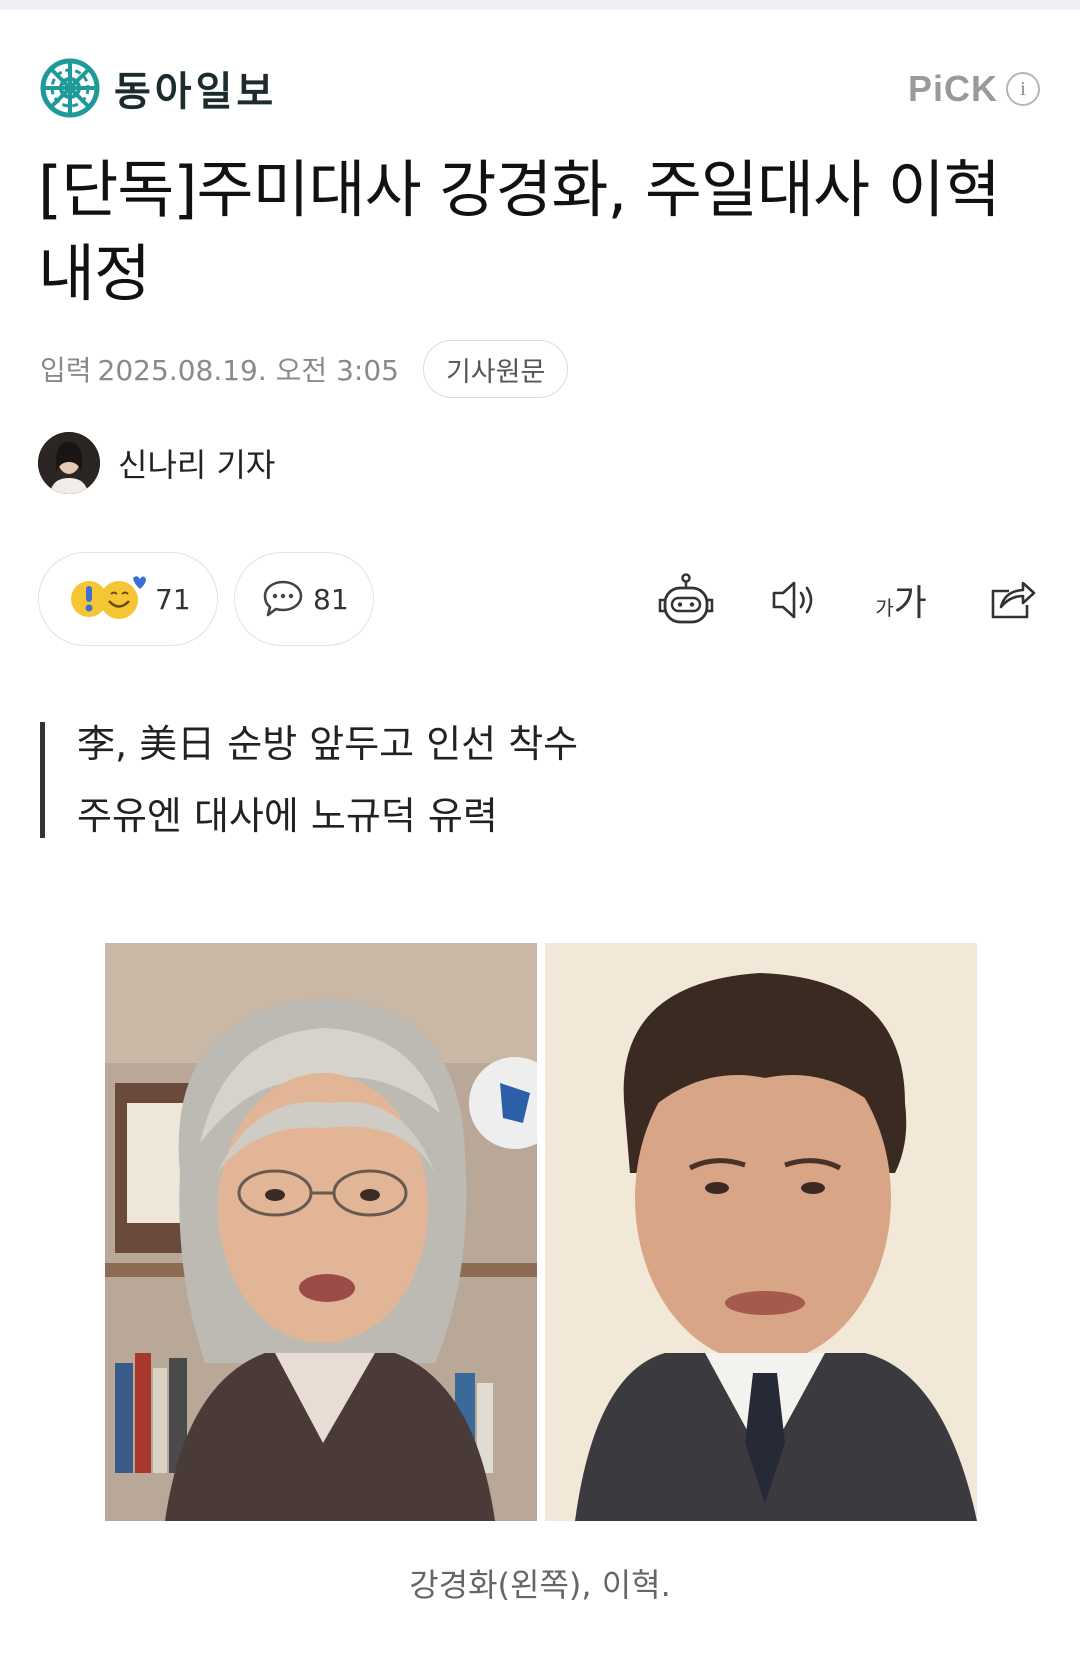 Image resolution: width=1080 pixels, height=1661 pixels. I want to click on reporter-info: 신나리 기자, so click(156, 463).